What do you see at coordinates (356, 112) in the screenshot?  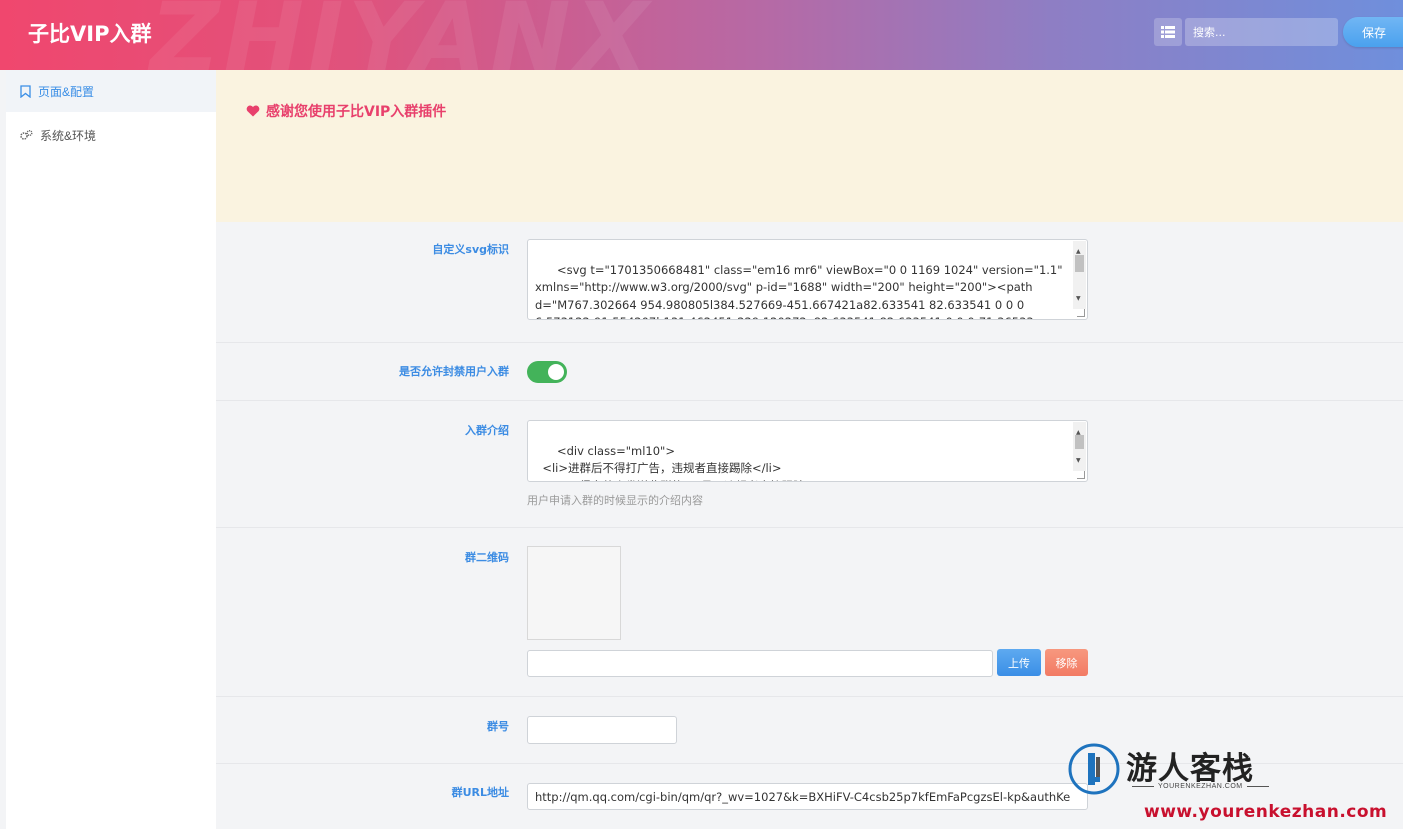 I see `notice-text: 感谢您使用子比VIP入群插件` at bounding box center [356, 112].